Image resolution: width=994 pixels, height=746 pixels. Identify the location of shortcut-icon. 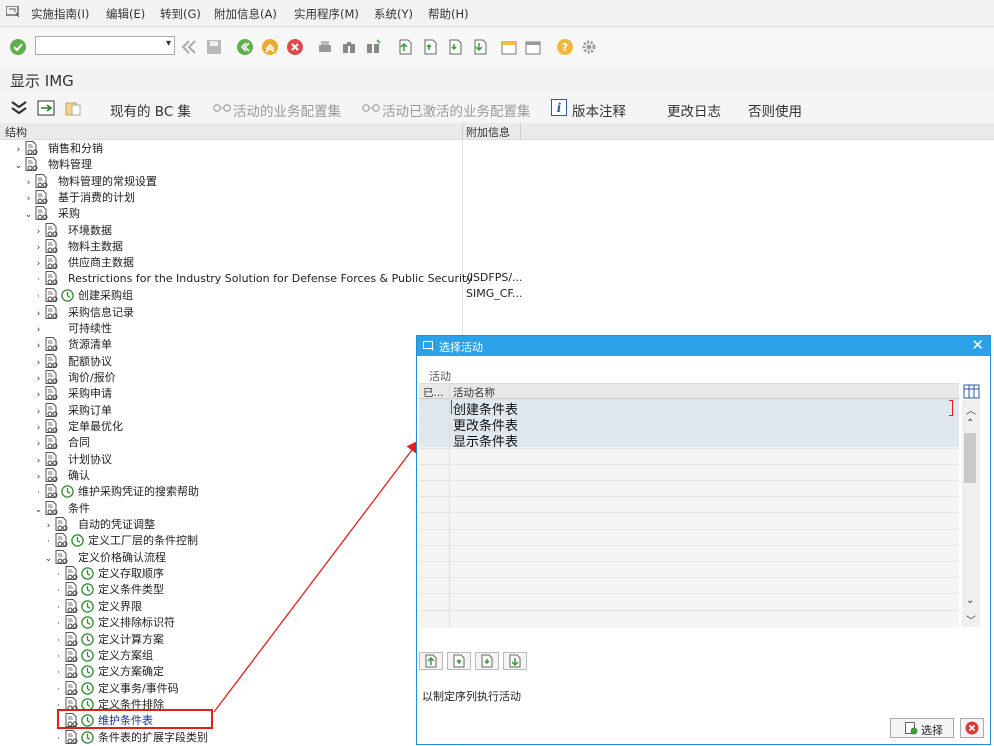
(533, 47).